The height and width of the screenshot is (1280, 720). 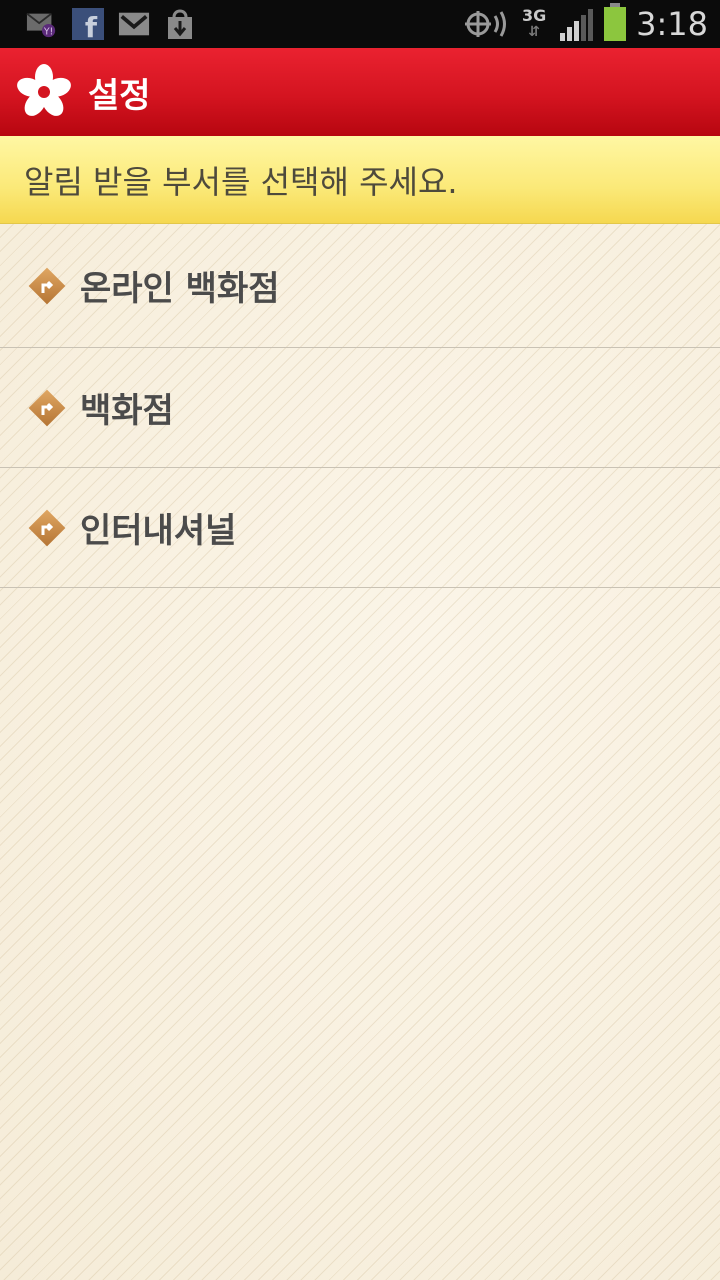 What do you see at coordinates (158, 531) in the screenshot?
I see `list-item-label: 인터내셔널` at bounding box center [158, 531].